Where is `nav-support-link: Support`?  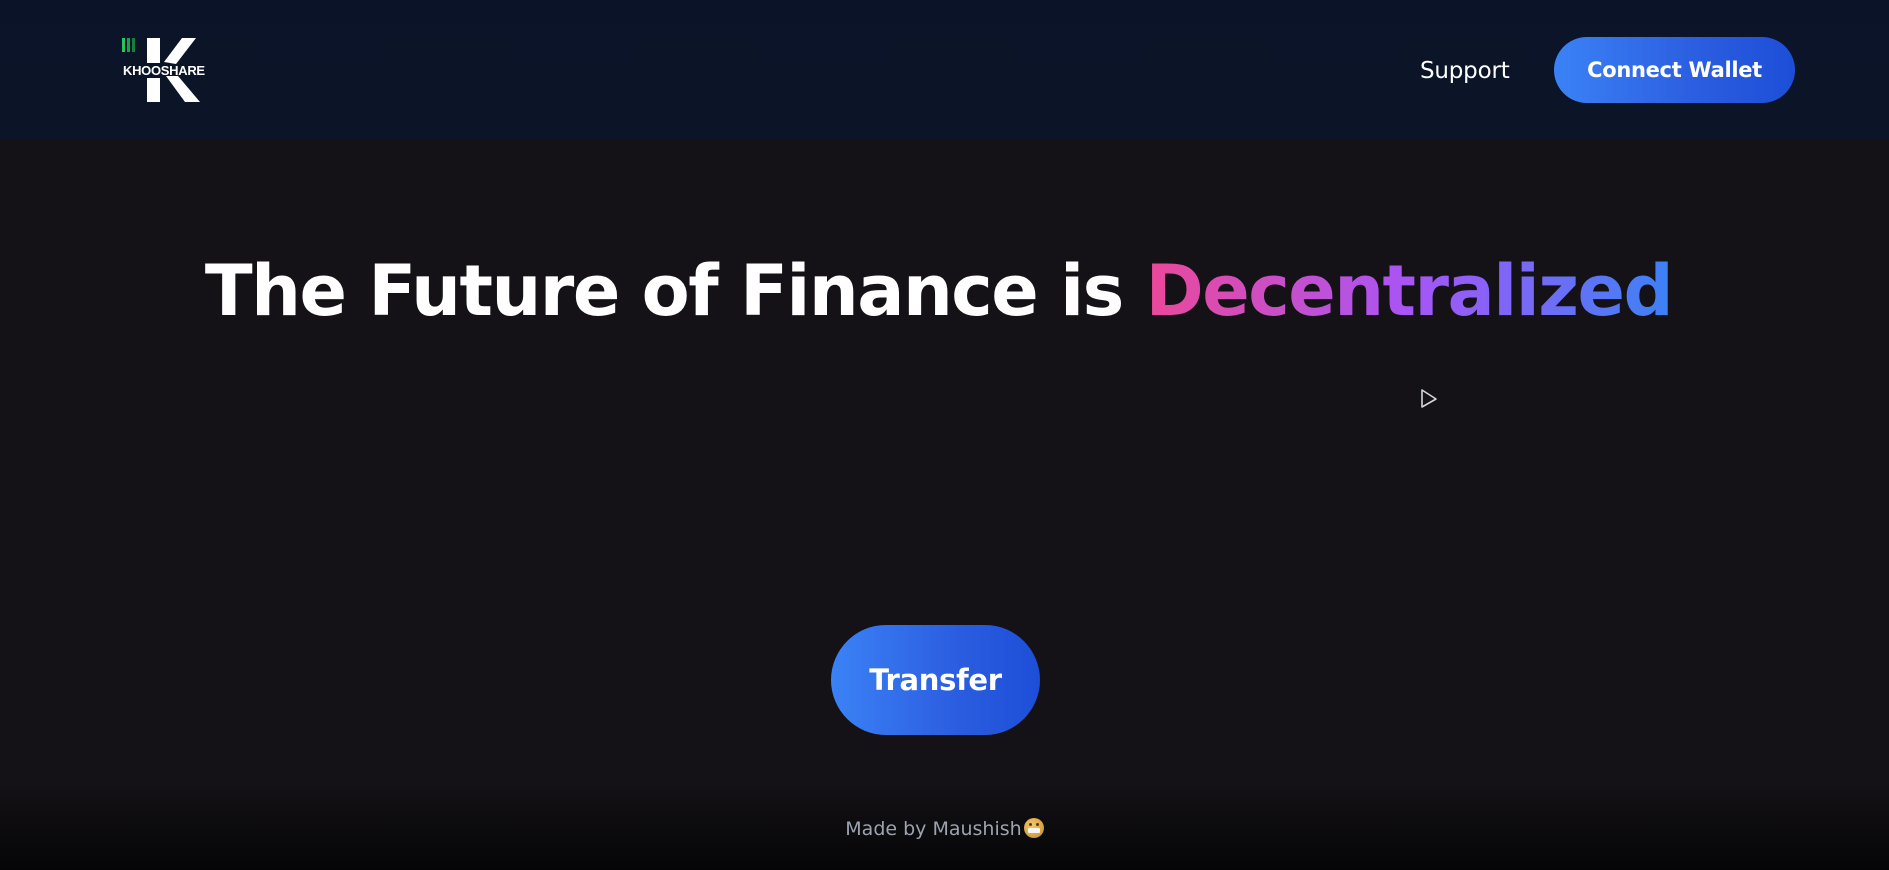
nav-support-link: Support is located at coordinates (1465, 71).